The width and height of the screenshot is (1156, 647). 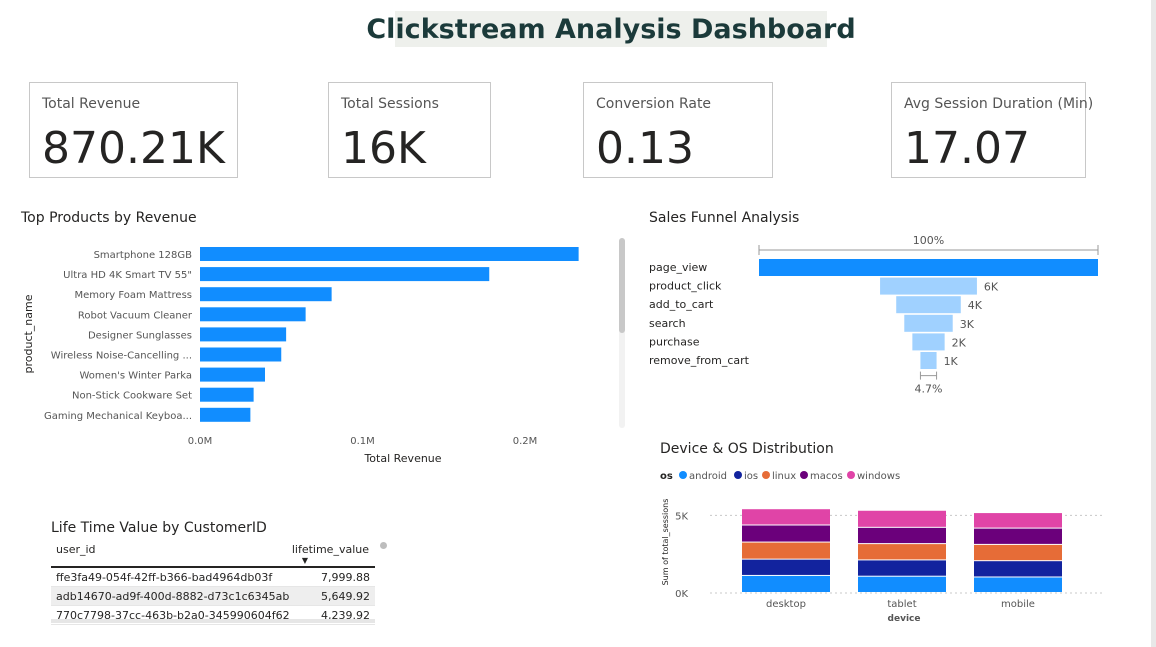 What do you see at coordinates (390, 104) in the screenshot?
I see `kpi-label: Total Sessions` at bounding box center [390, 104].